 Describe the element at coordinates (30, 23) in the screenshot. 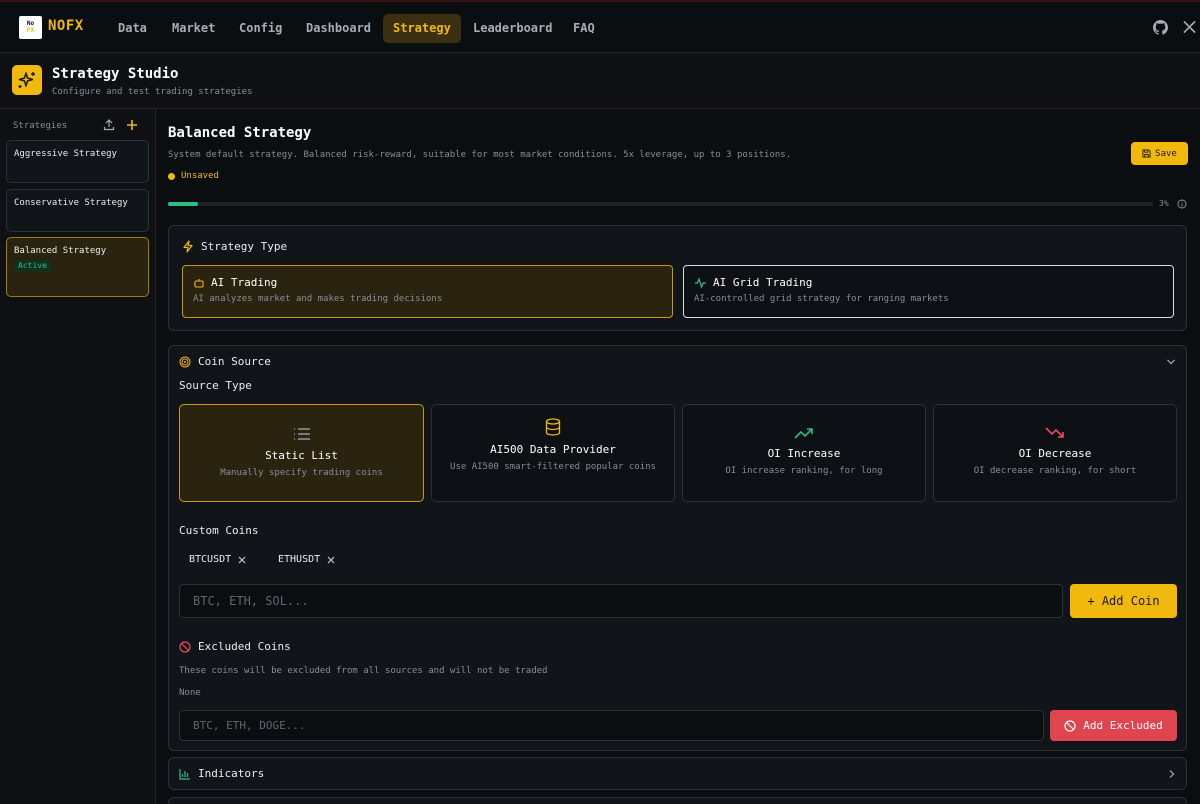

I see `logo-mark-top: No` at that location.